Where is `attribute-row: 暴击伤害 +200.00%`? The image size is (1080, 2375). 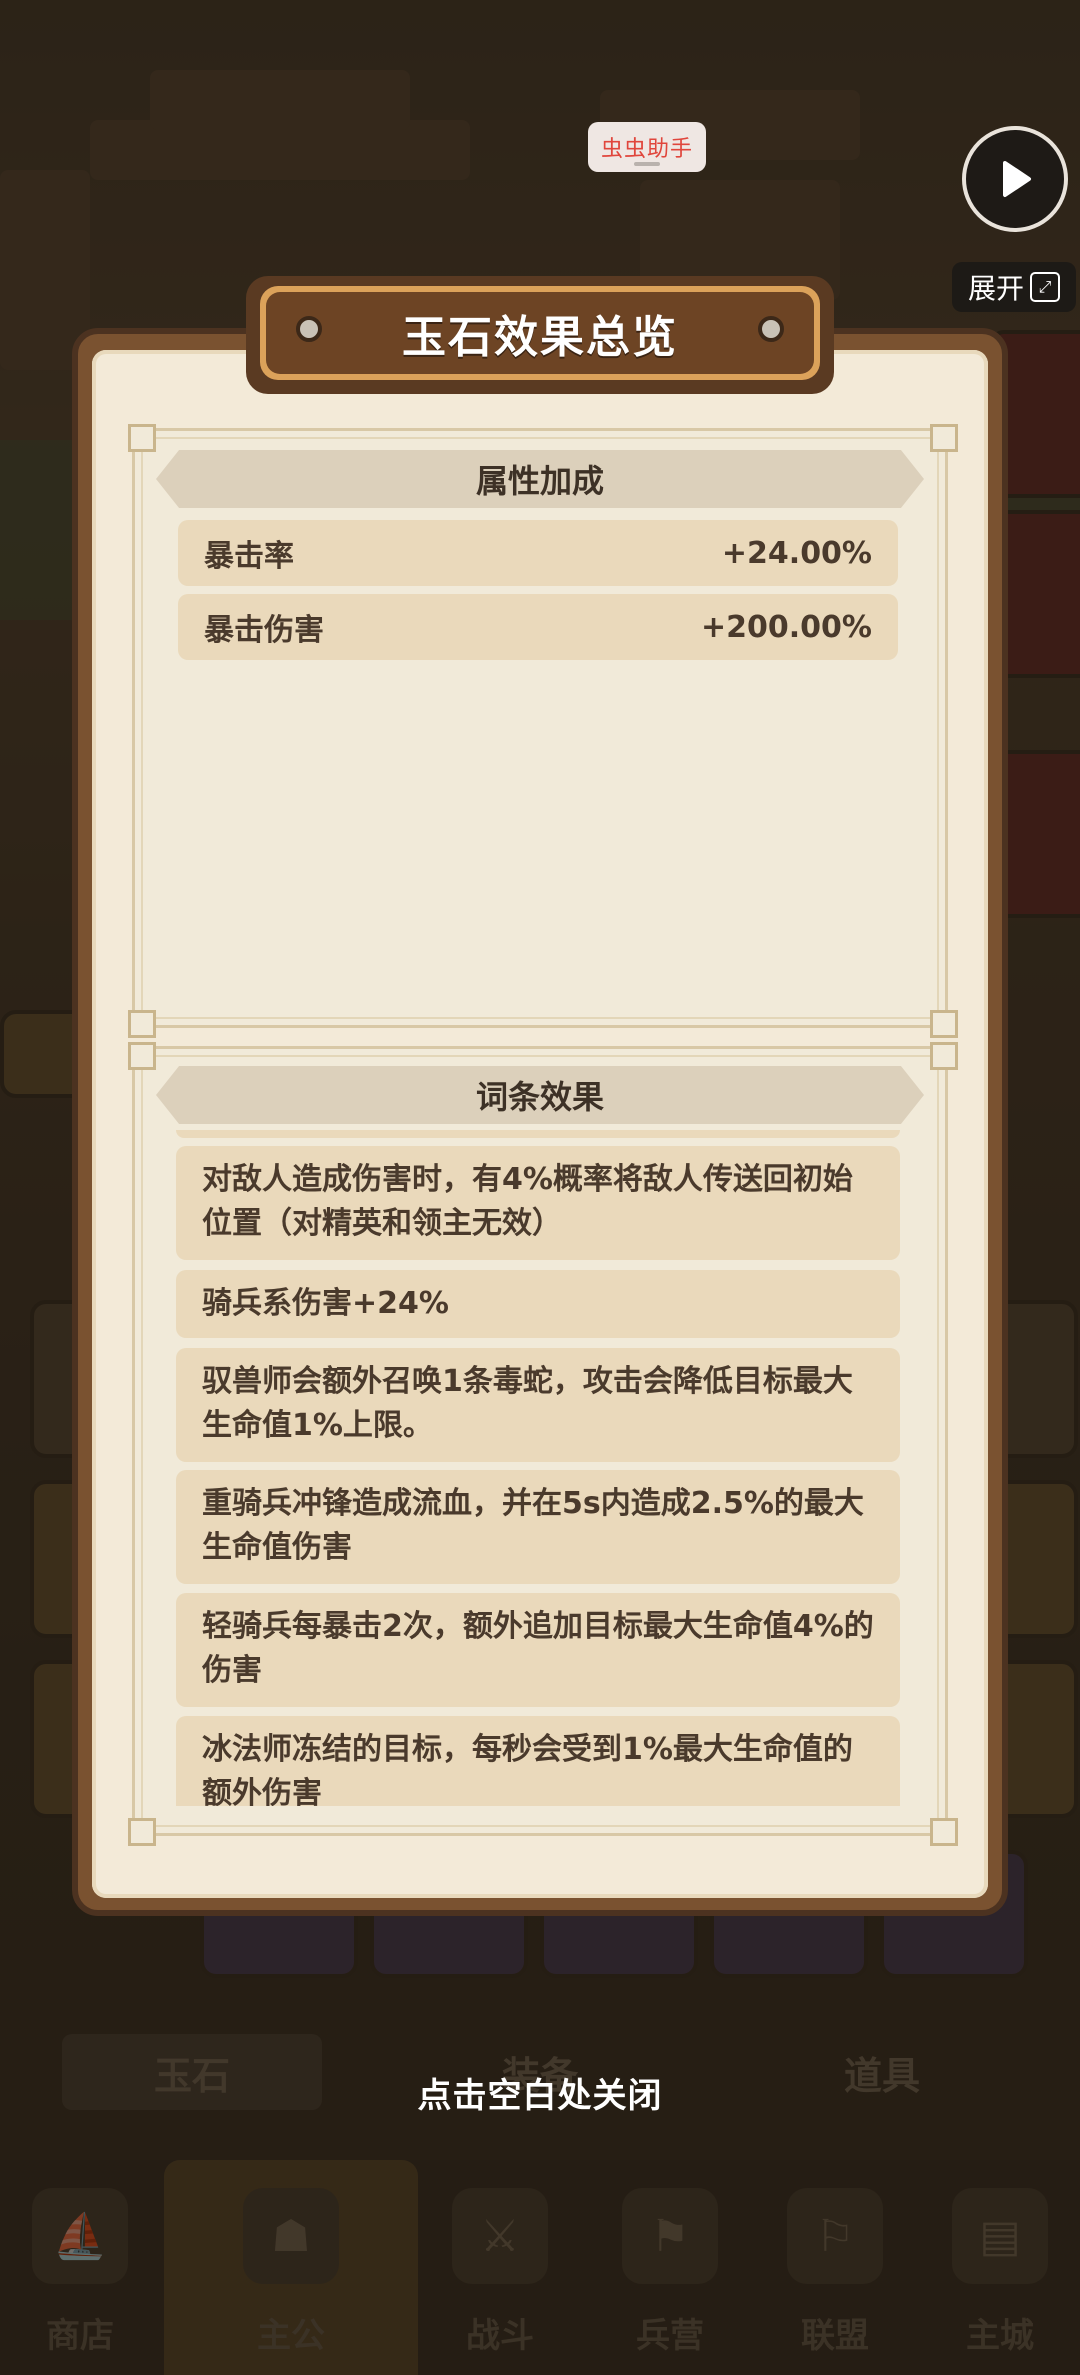
attribute-row: 暴击伤害 +200.00% is located at coordinates (538, 627).